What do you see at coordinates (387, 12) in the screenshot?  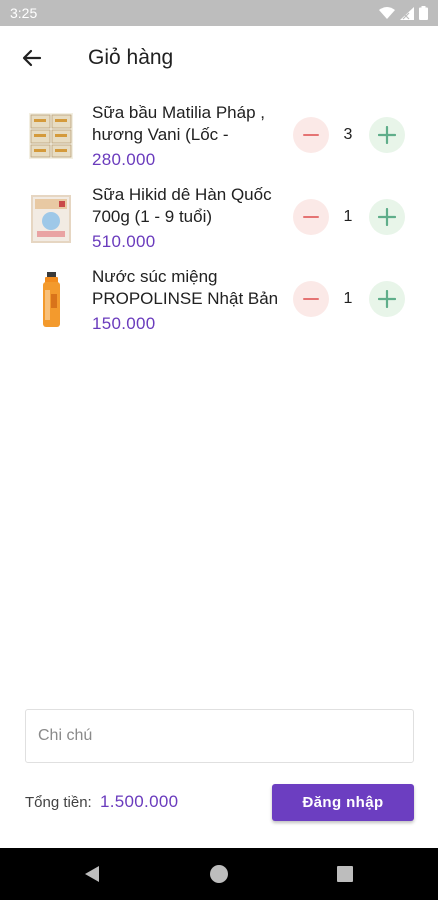 I see `wifi-icon` at bounding box center [387, 12].